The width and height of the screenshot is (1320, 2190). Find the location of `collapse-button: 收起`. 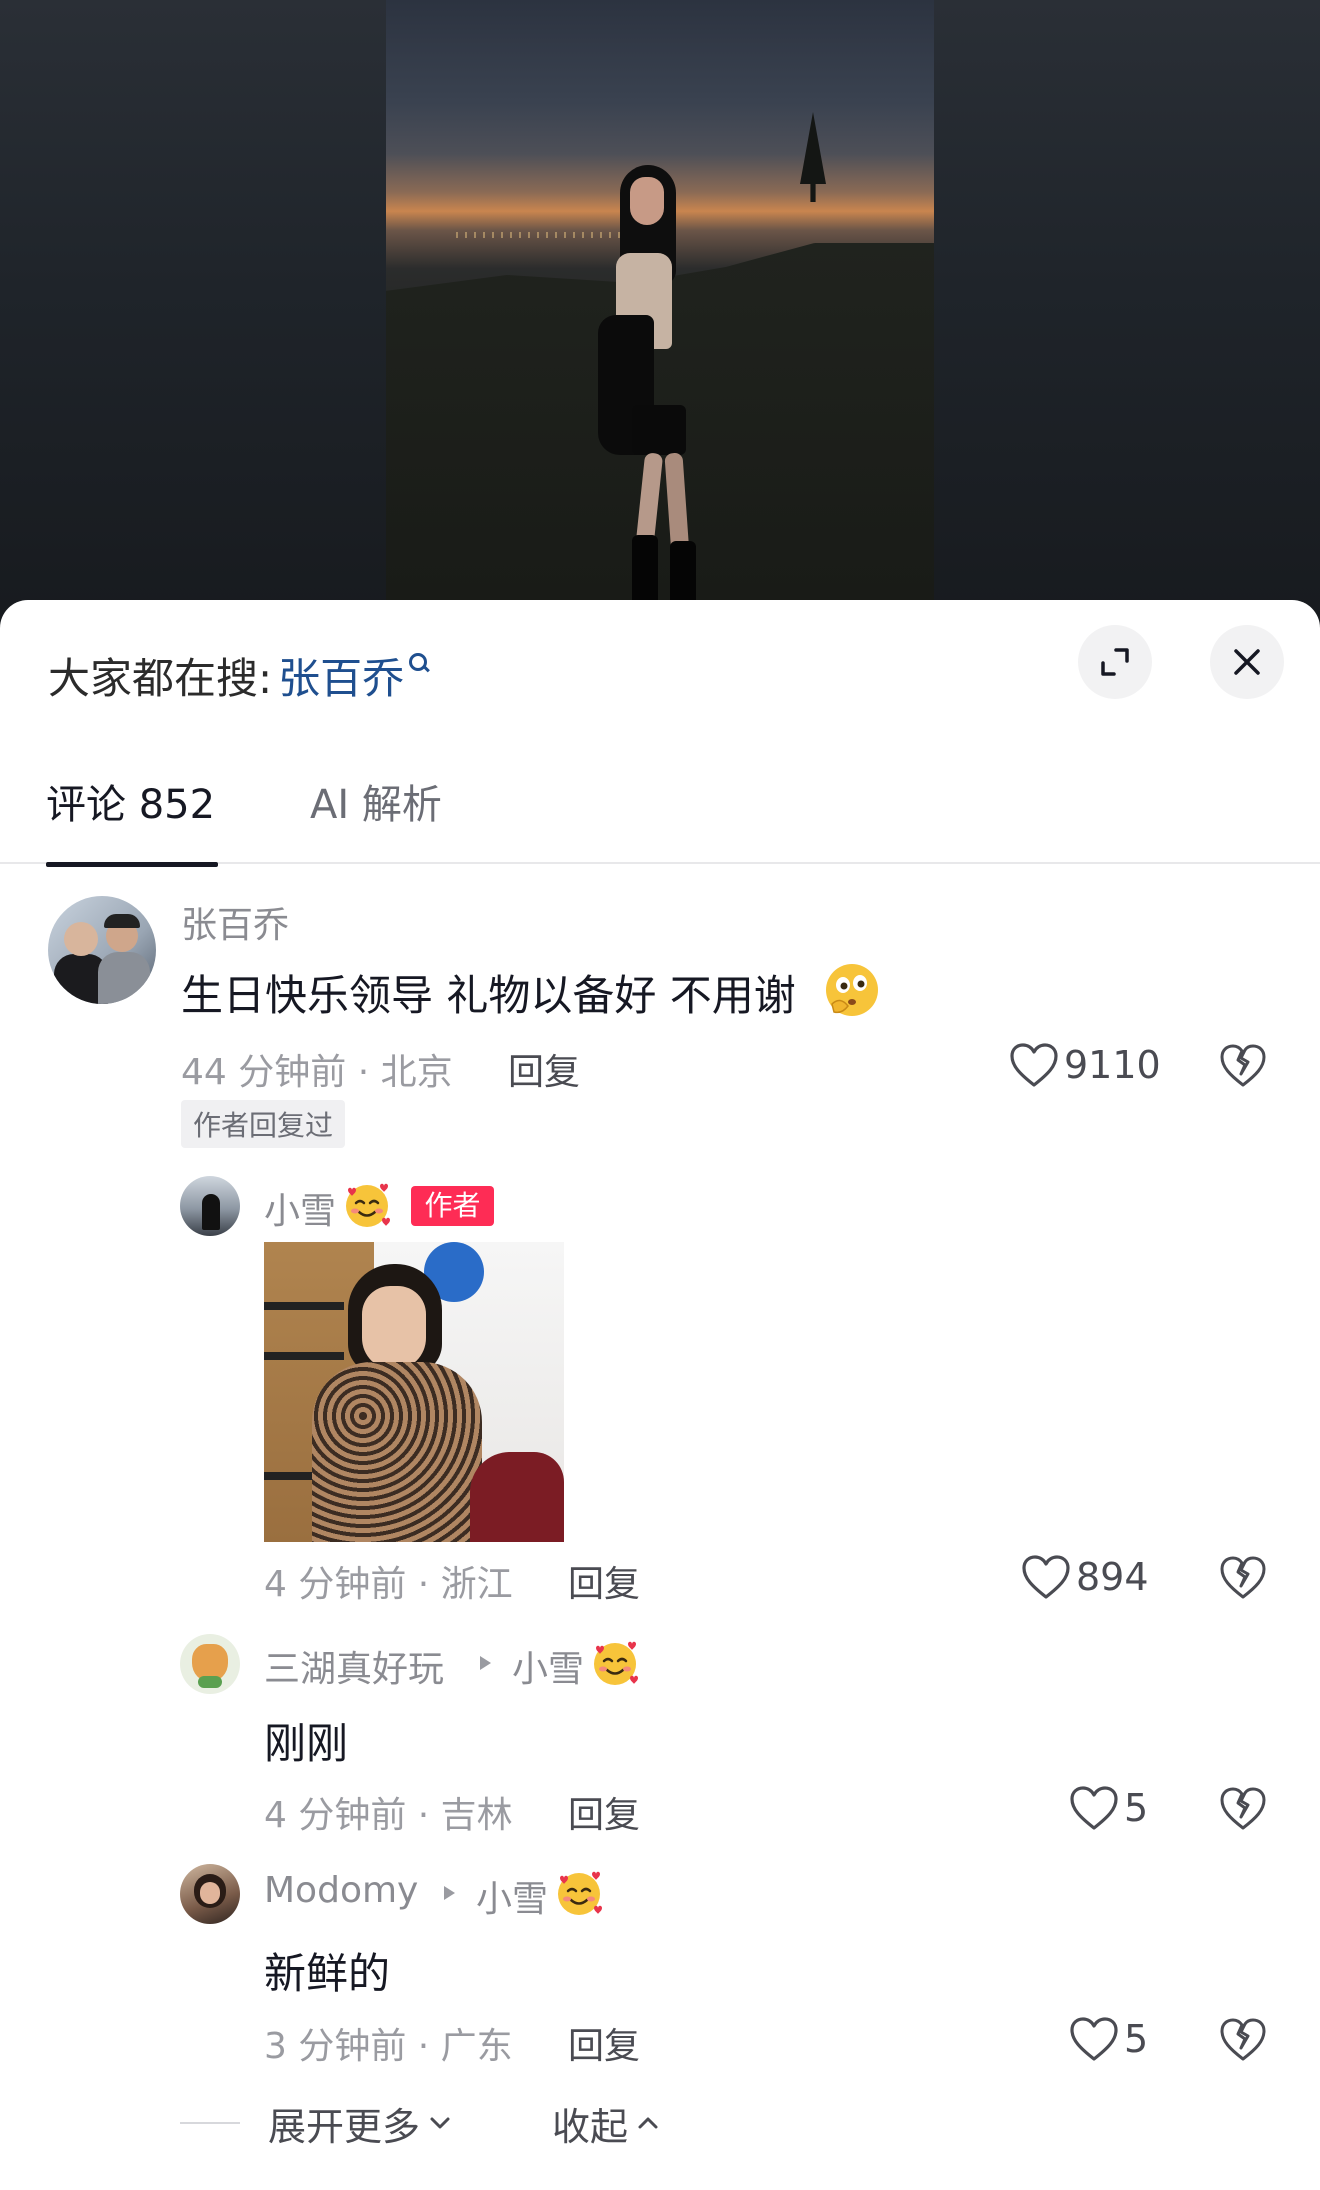

collapse-button: 收起 is located at coordinates (607, 2123).